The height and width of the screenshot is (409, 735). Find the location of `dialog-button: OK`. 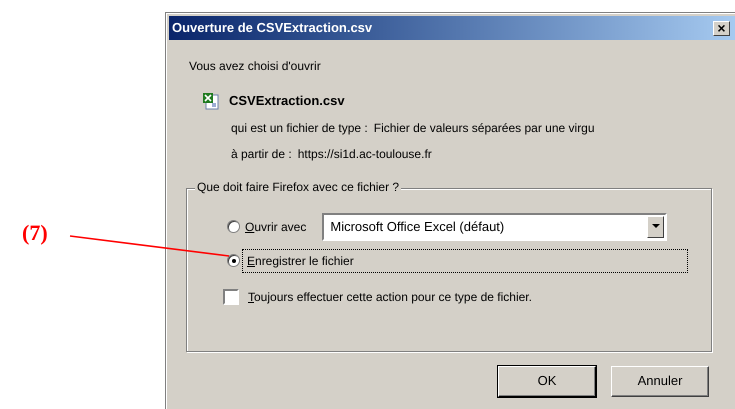

dialog-button: OK is located at coordinates (547, 381).